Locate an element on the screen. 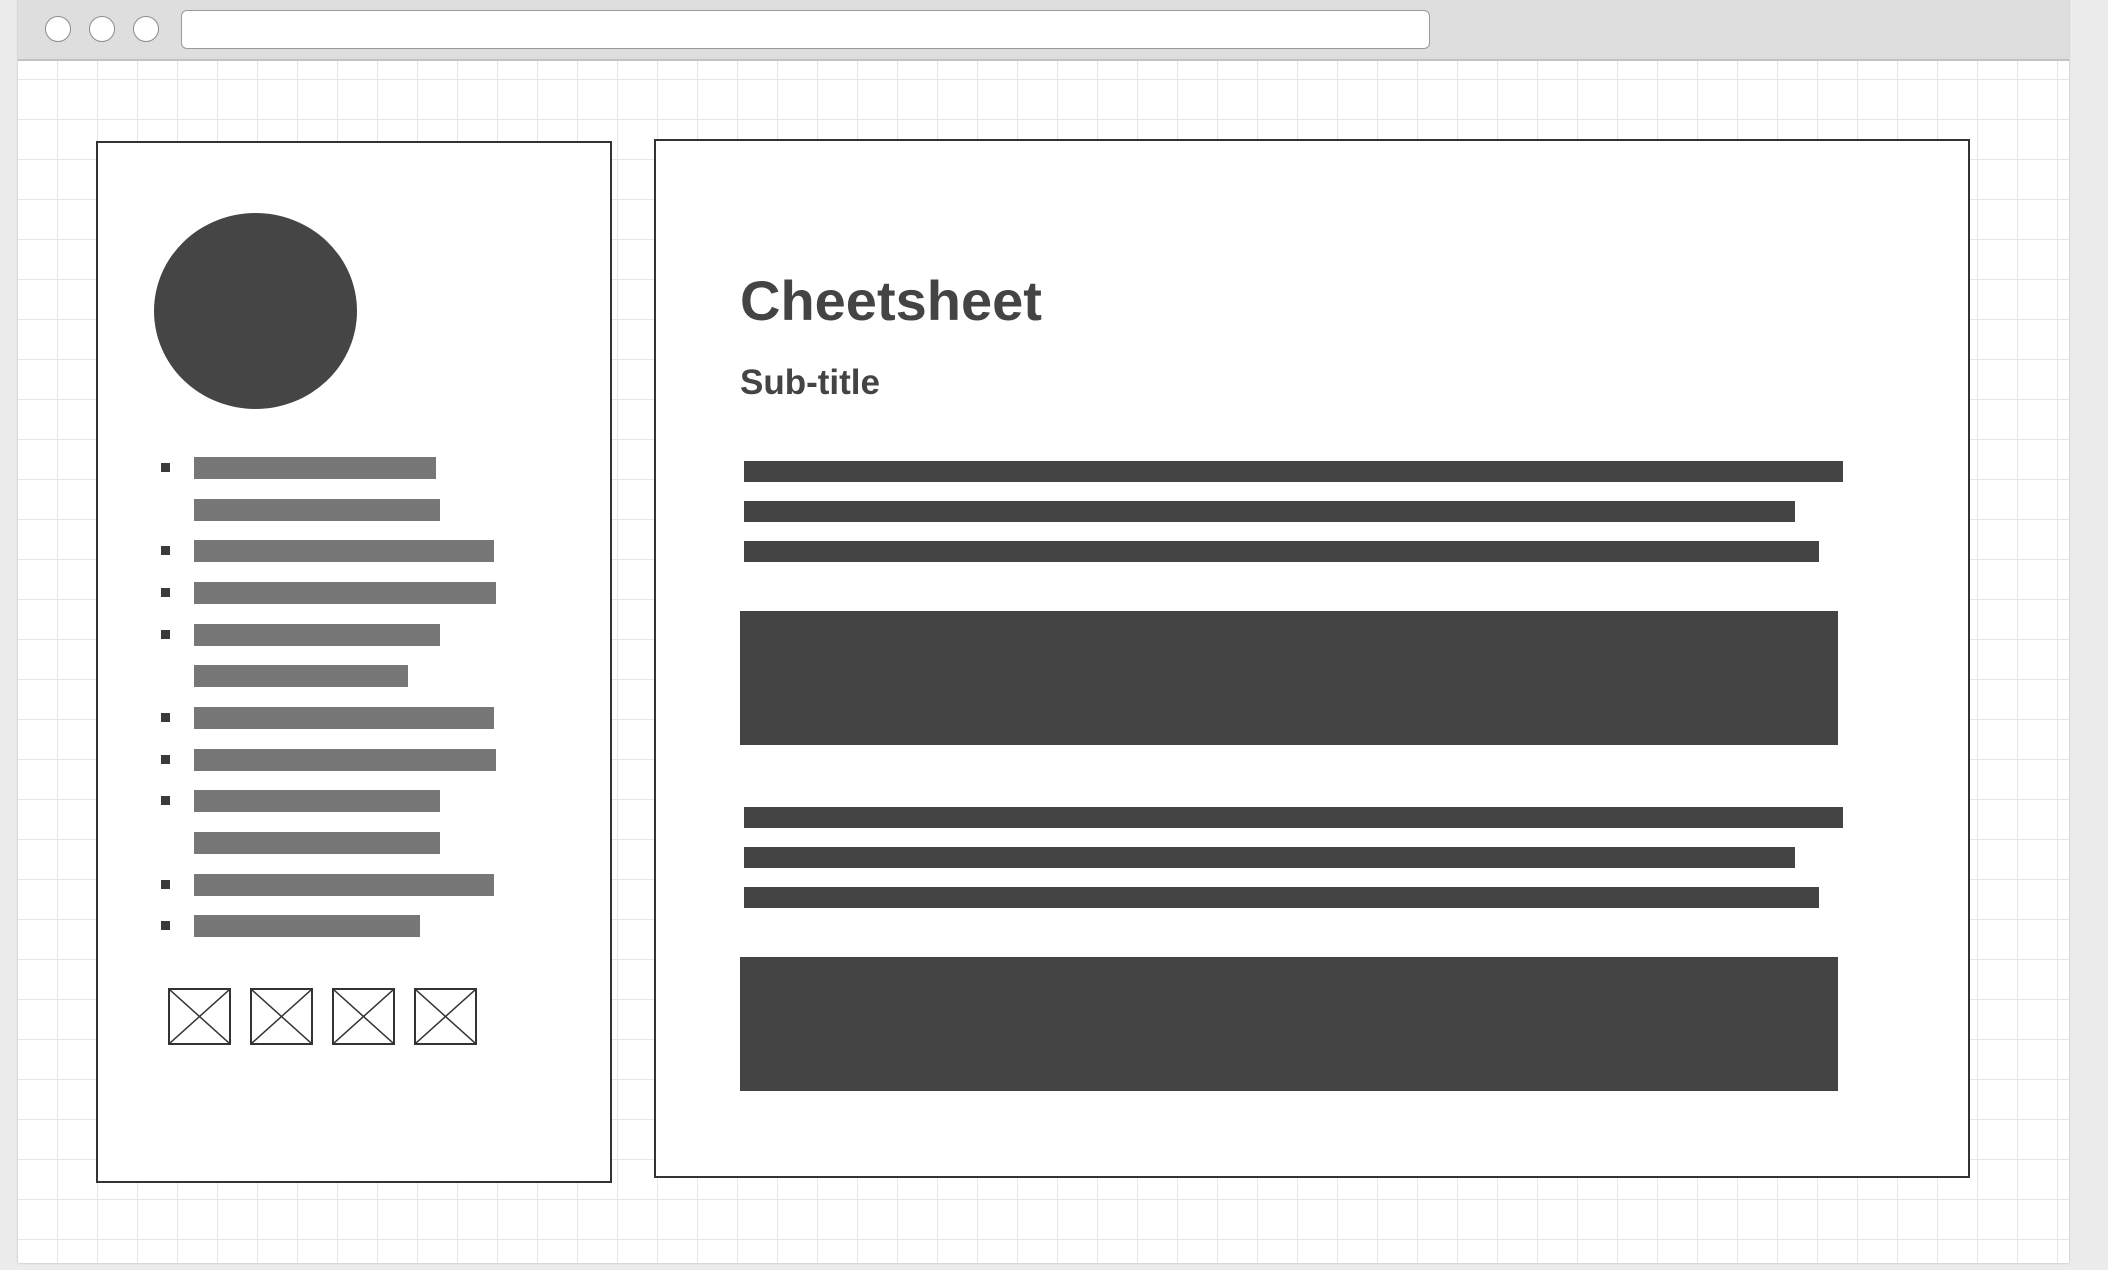 The height and width of the screenshot is (1270, 2108). window-minimize-button is located at coordinates (102, 29).